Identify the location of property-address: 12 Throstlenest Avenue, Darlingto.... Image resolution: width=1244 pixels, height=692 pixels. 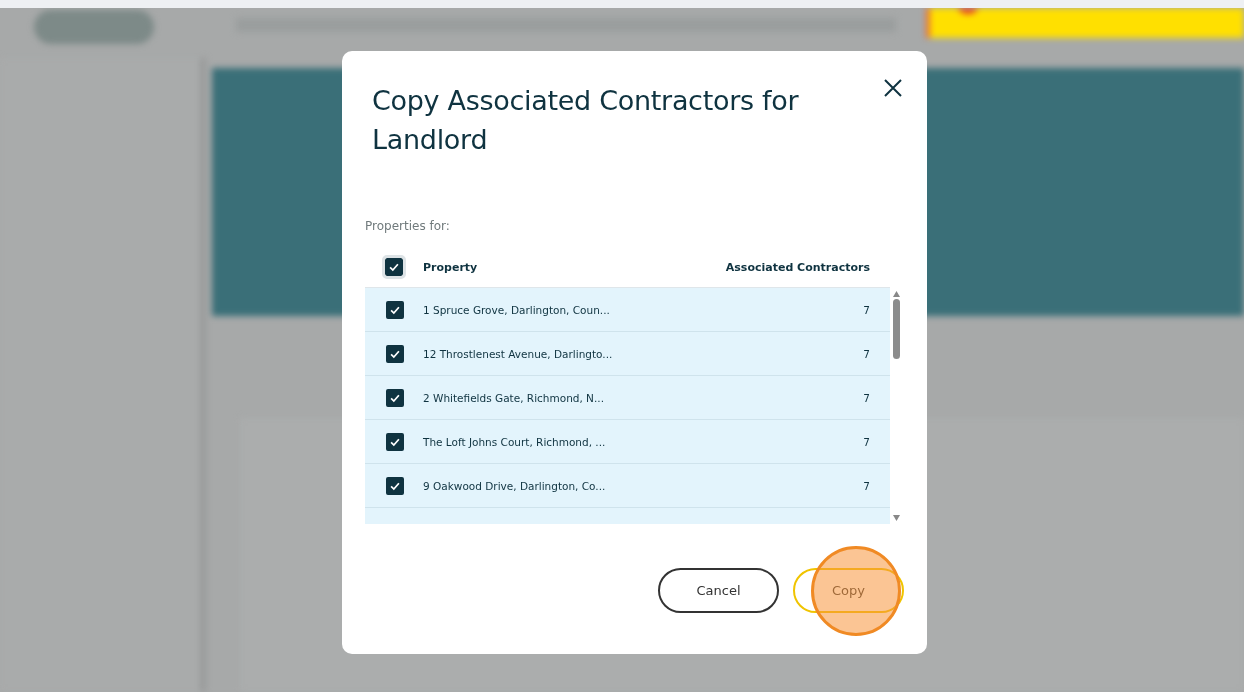
(518, 353).